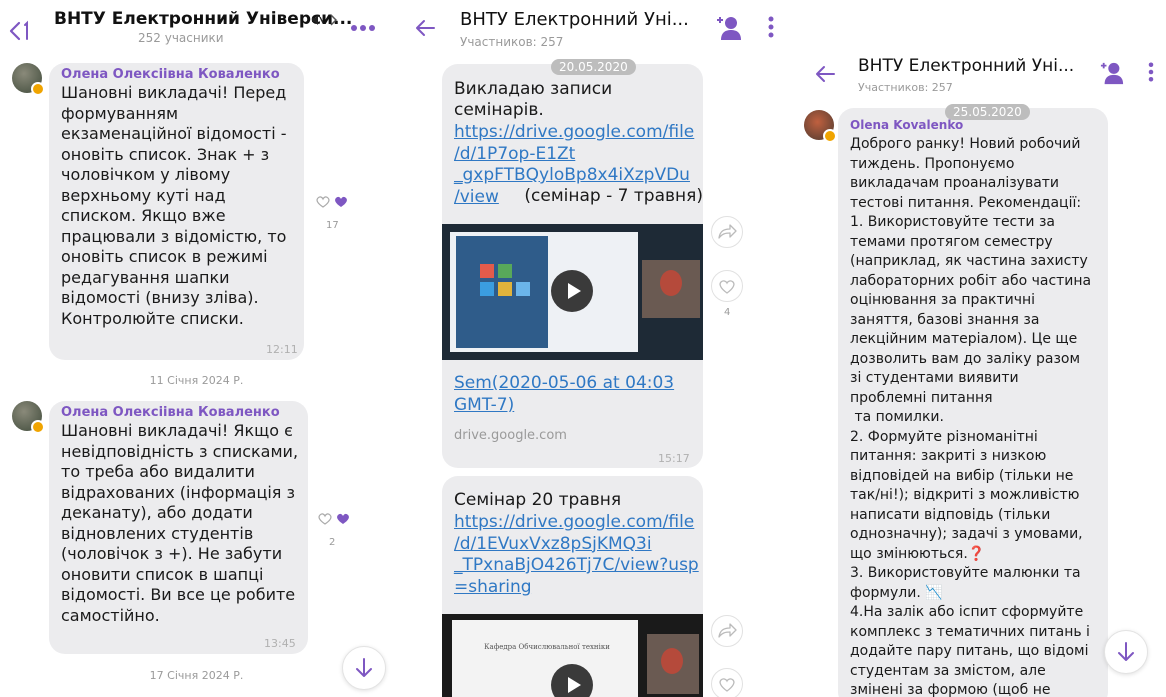 The image size is (1166, 697). What do you see at coordinates (282, 349) in the screenshot?
I see `message-time: 12:11` at bounding box center [282, 349].